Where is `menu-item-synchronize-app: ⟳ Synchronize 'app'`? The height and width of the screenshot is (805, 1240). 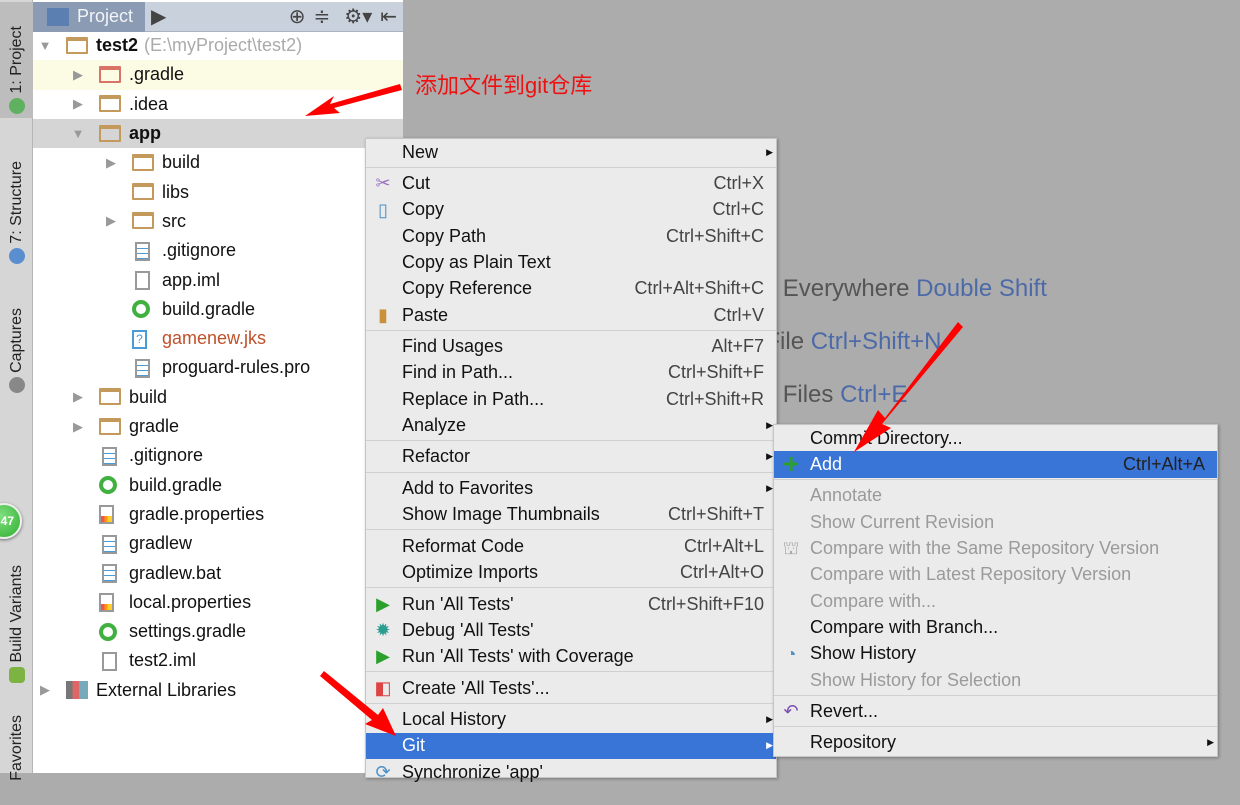 menu-item-synchronize-app: ⟳ Synchronize 'app' is located at coordinates (571, 772).